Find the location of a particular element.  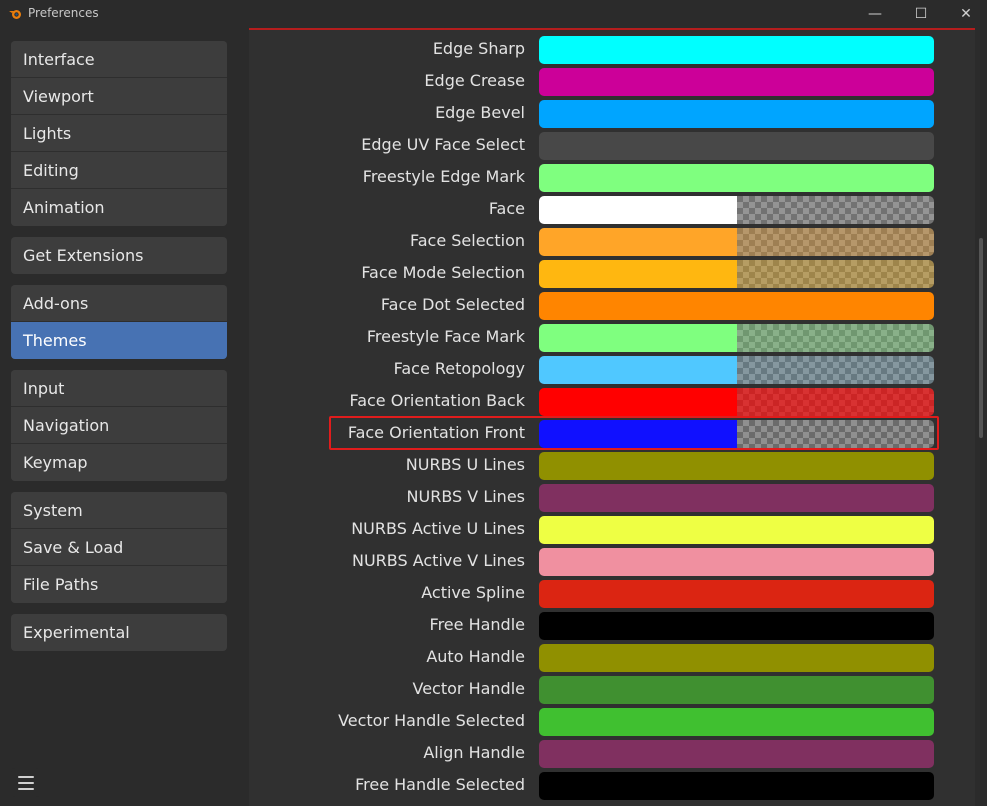

nav-group-system: System Save & Load File Paths is located at coordinates (119, 547).